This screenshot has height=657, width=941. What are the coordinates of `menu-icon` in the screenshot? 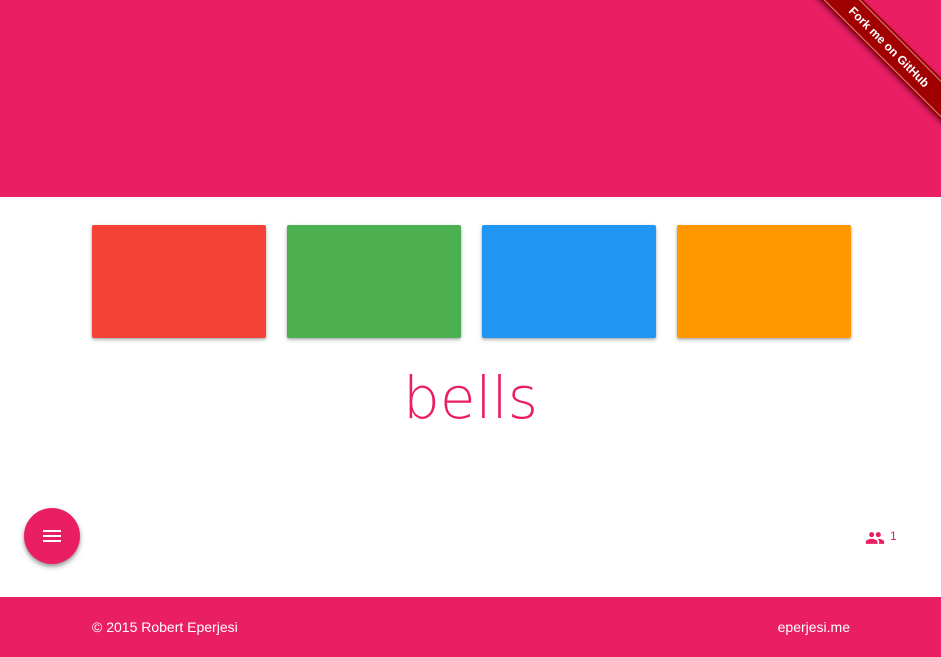 It's located at (52, 536).